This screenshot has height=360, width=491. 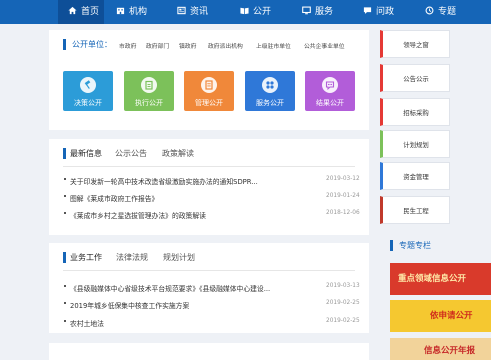 I want to click on unit-link-city-gov: 市政府, so click(x=127, y=45).